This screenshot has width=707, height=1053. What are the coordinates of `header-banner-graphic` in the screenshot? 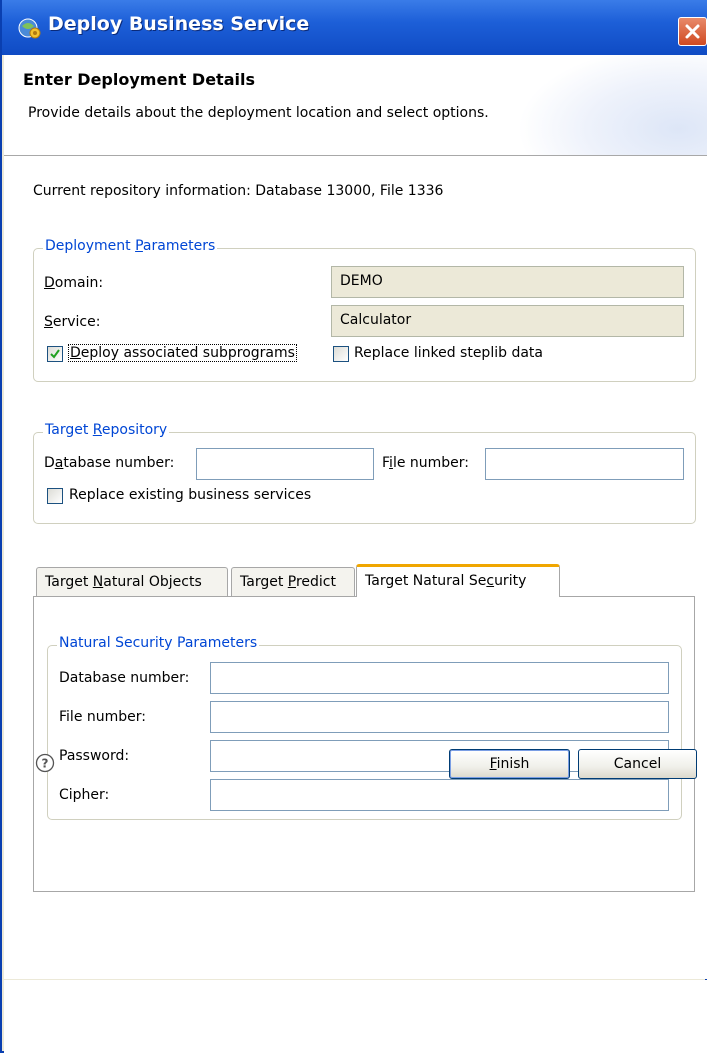 It's located at (612, 105).